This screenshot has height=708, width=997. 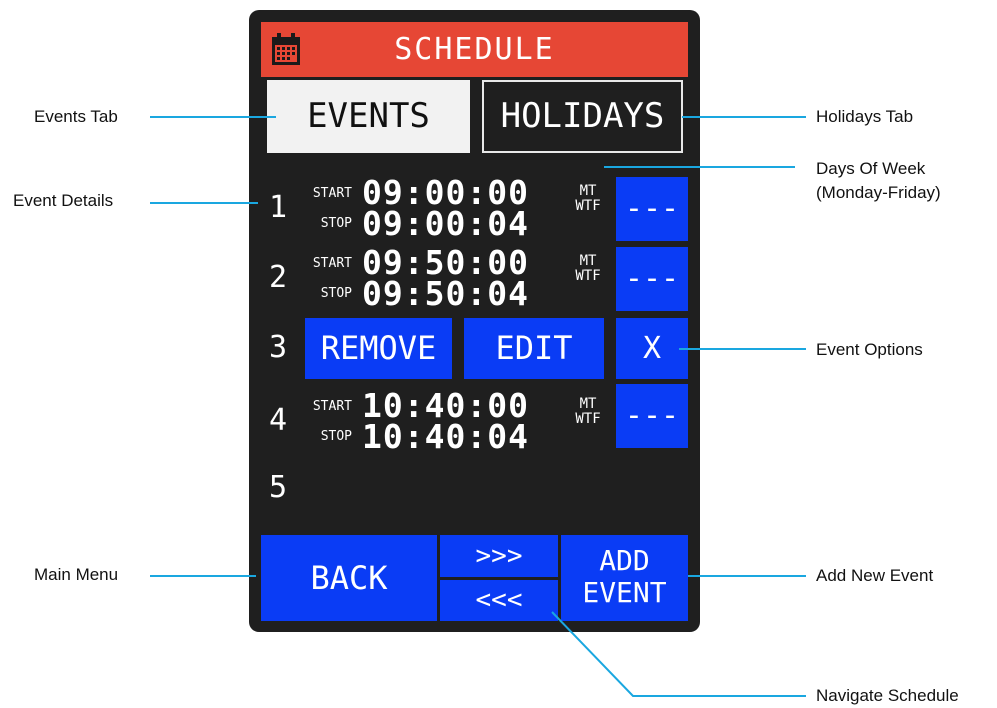 I want to click on callout-days-of-week: Days Of Week (Monday-Friday), so click(x=878, y=181).